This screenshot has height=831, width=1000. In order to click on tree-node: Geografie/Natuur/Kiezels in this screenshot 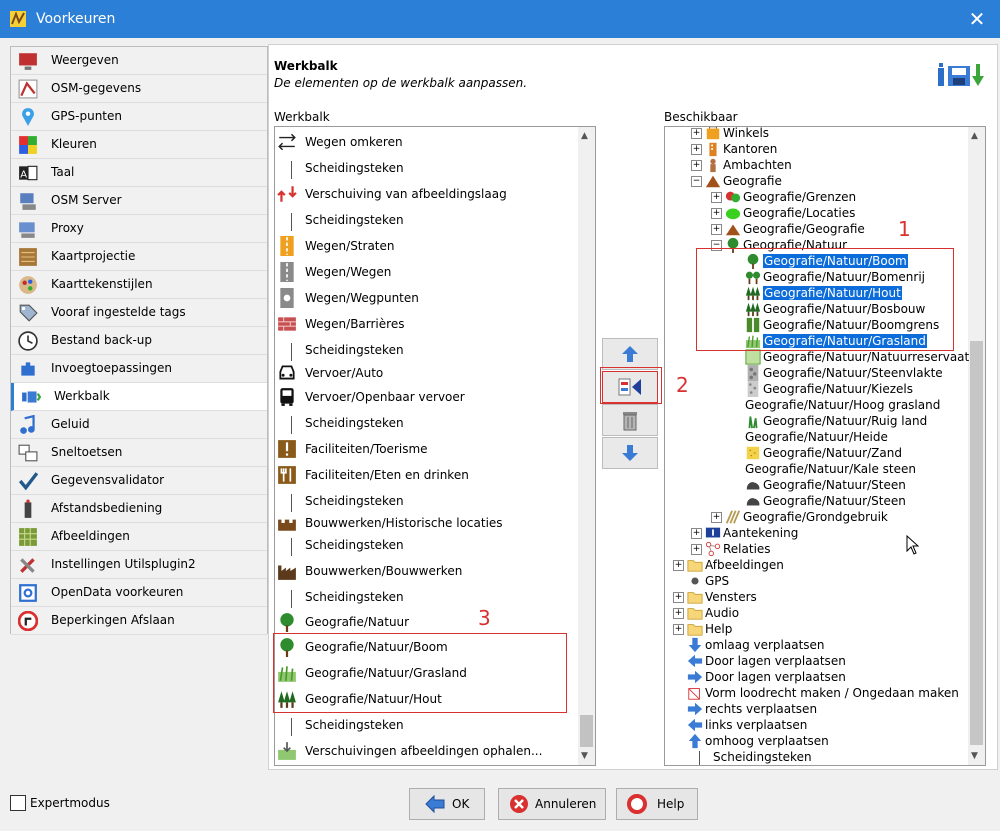, I will do `click(815, 389)`.